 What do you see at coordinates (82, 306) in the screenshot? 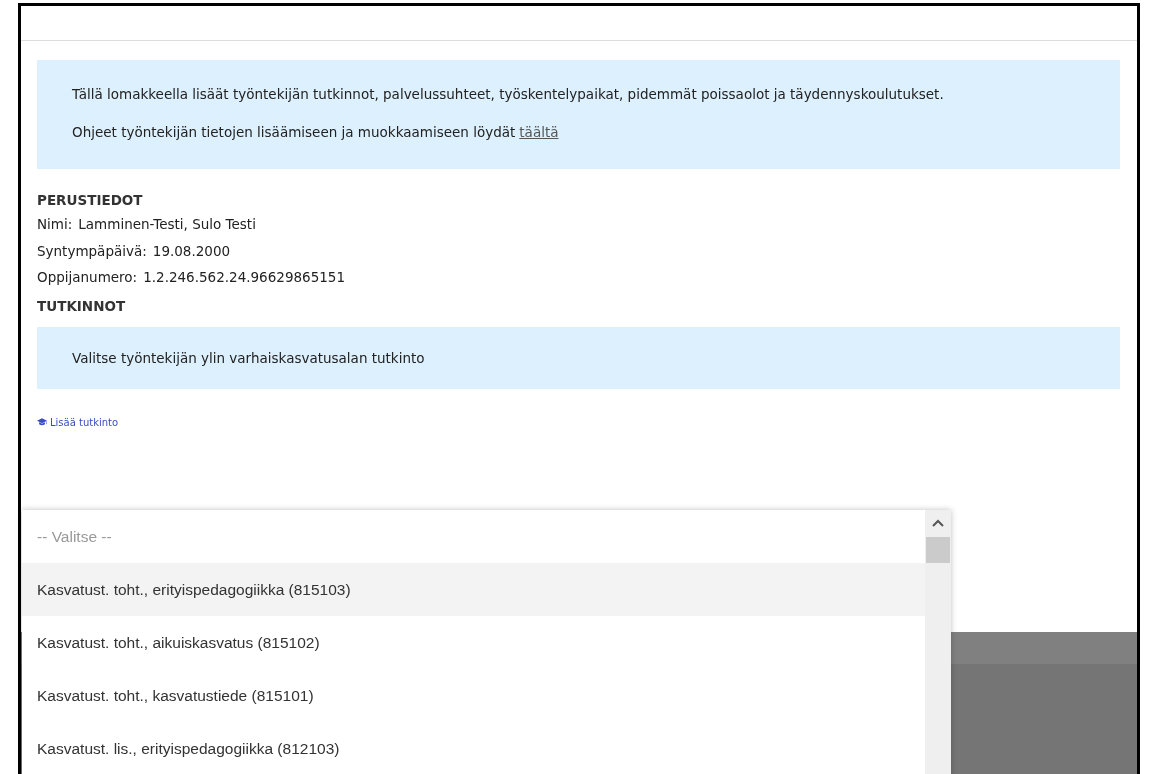
I see `section-heading: TUTKINNOT` at bounding box center [82, 306].